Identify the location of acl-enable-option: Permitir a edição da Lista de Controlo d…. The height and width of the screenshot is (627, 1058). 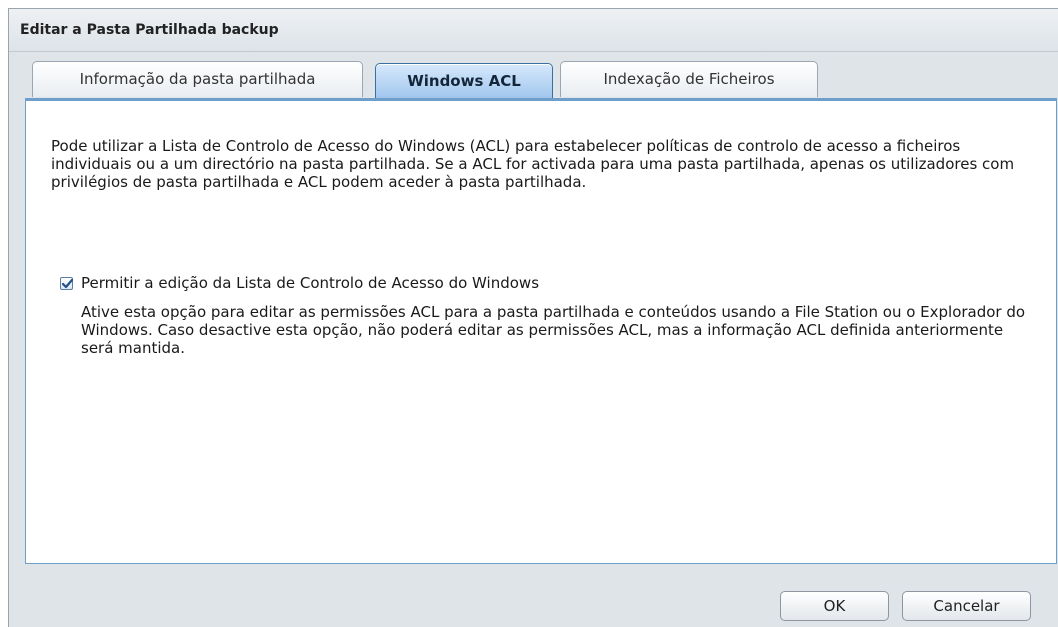
(299, 283).